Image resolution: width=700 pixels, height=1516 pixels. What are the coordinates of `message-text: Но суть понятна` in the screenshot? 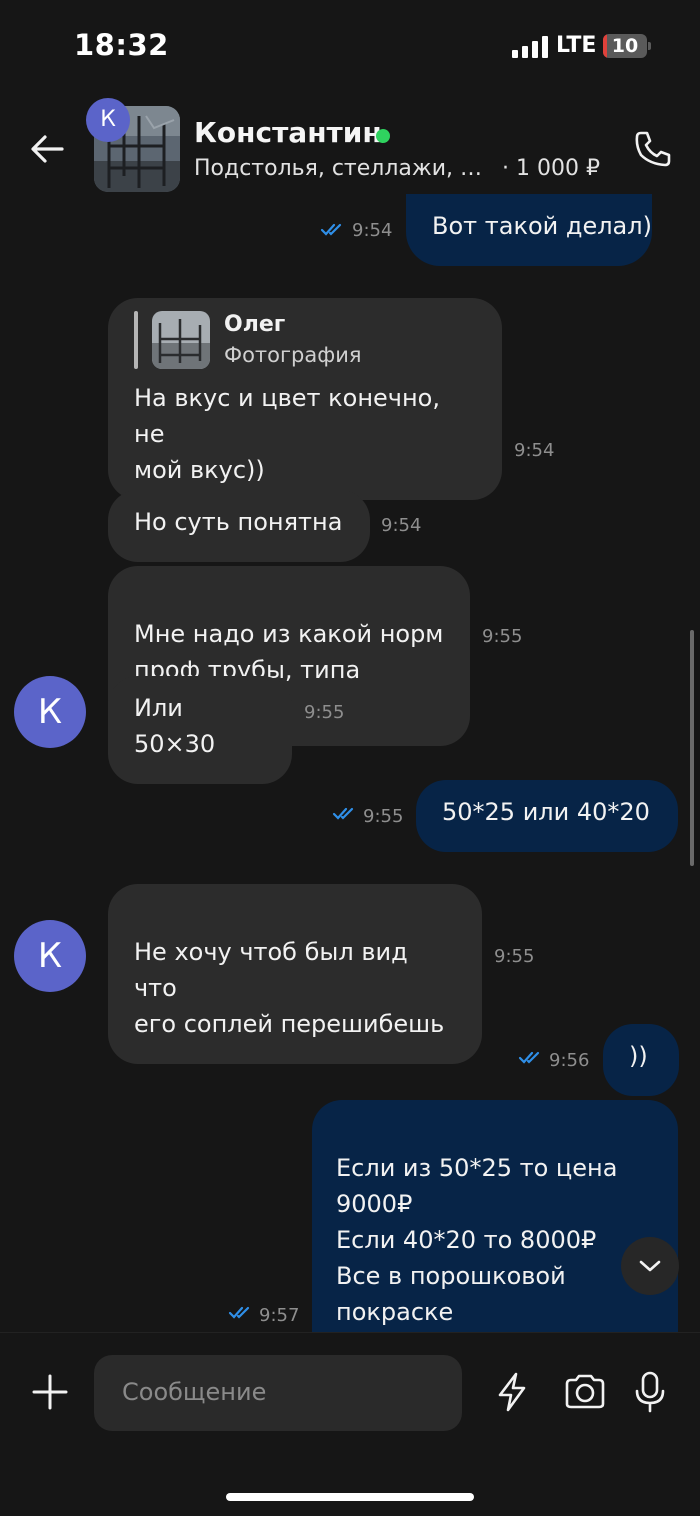 It's located at (238, 522).